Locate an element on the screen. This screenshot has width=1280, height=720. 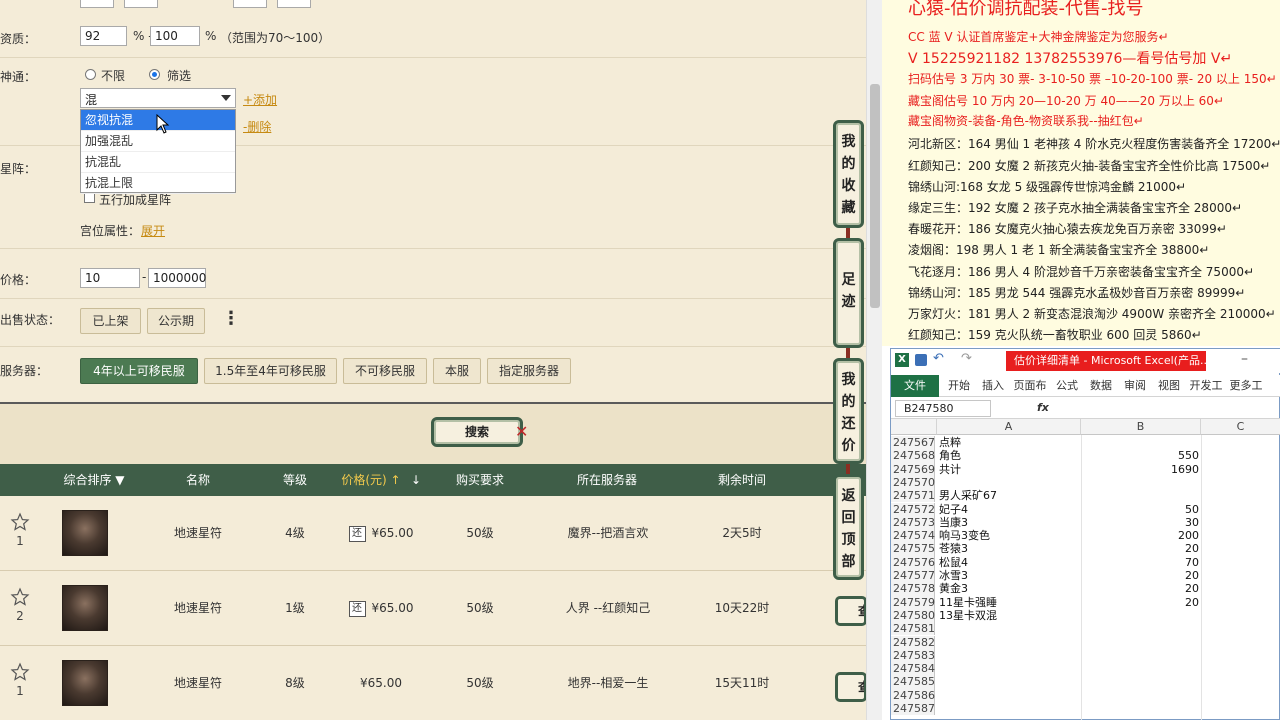
ribbon-tab: 页面布 is located at coordinates (1030, 386).